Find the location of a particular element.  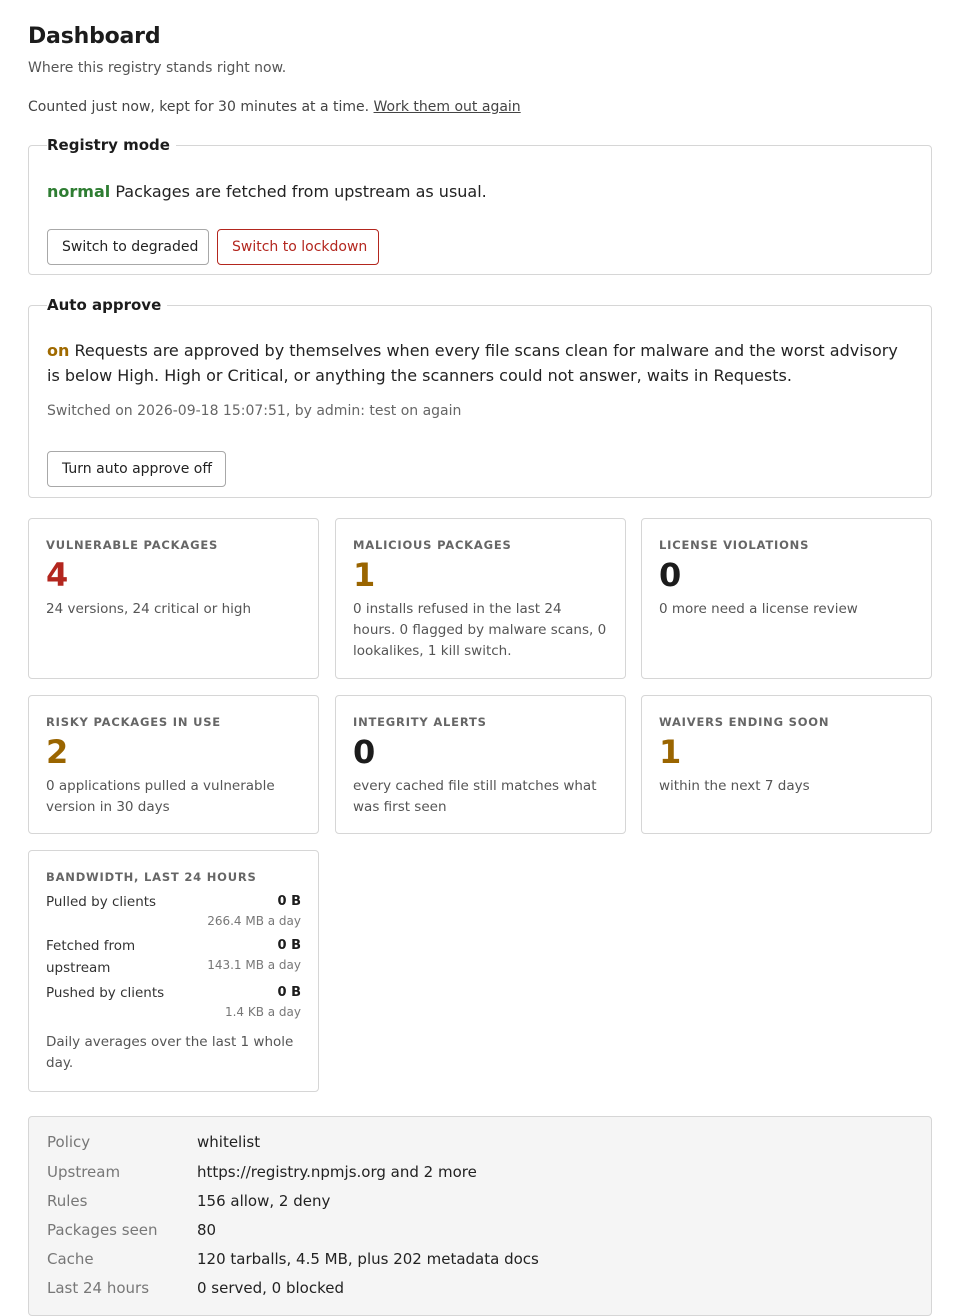

summary-row-packages-seen: Packages seen 80 is located at coordinates (131, 1230).